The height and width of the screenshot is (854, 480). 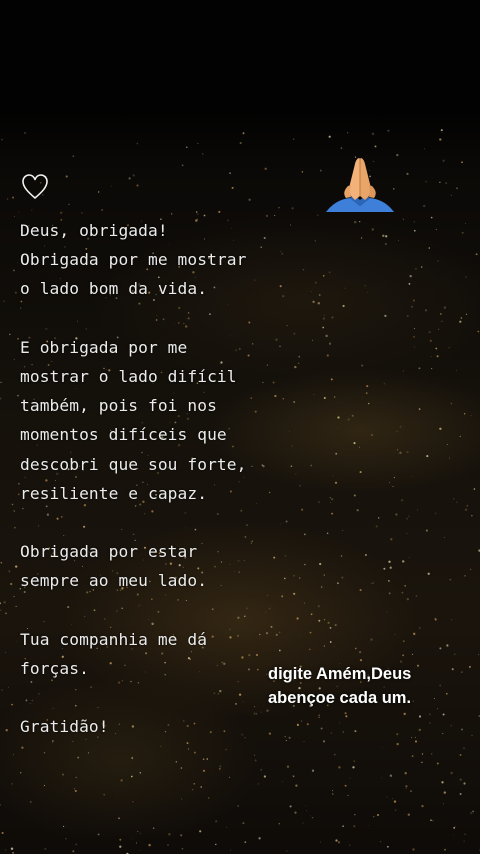 What do you see at coordinates (35, 186) in the screenshot?
I see `heart-icon` at bounding box center [35, 186].